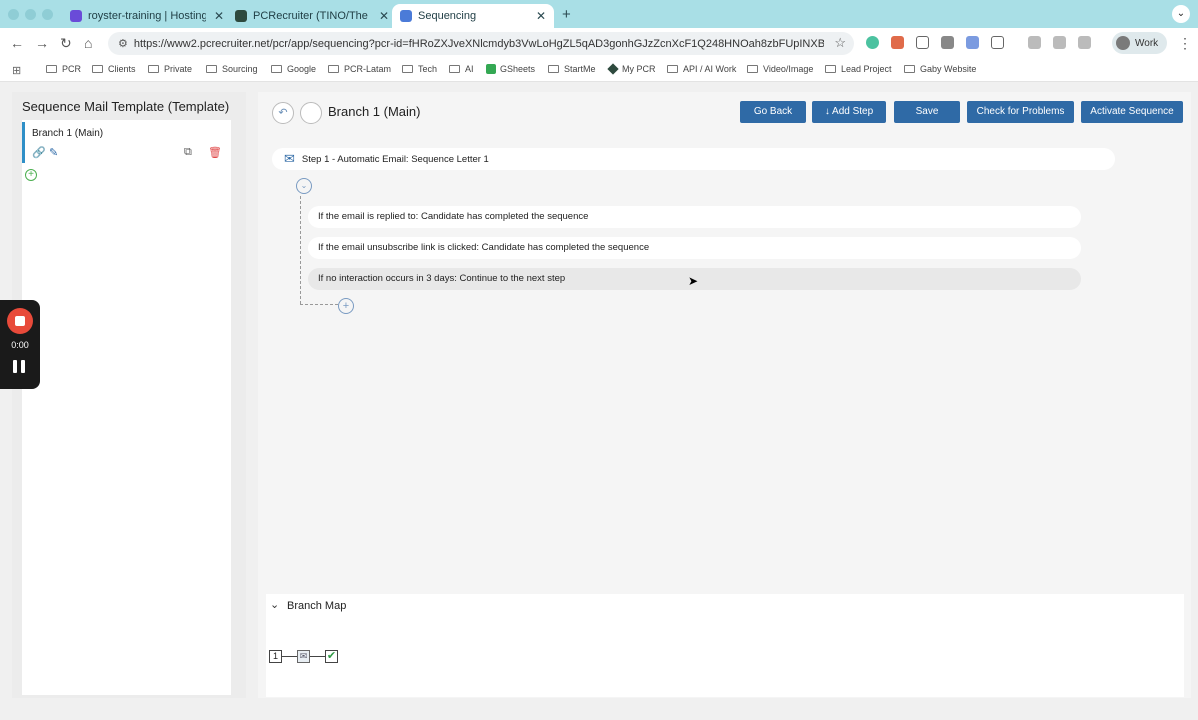 This screenshot has width=1198, height=720. I want to click on password-icon, so click(1034, 42).